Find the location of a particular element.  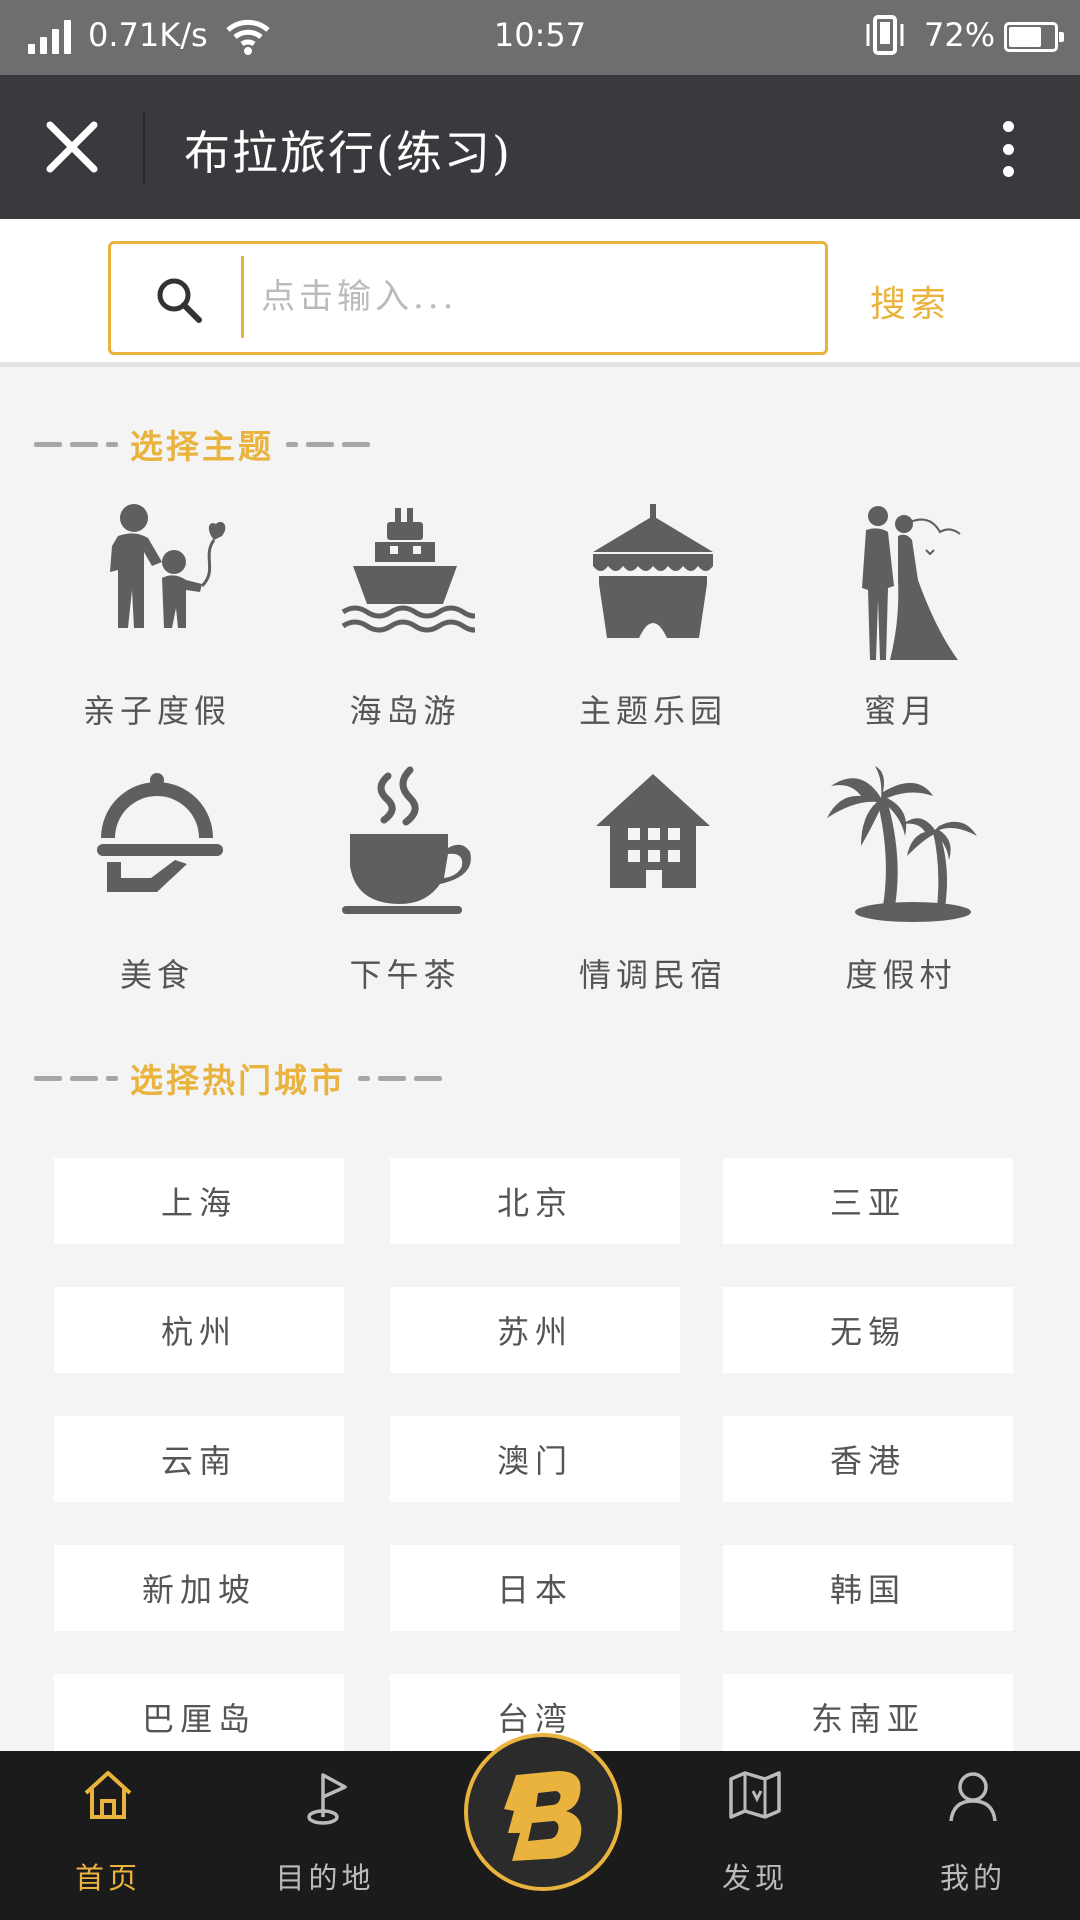

cities-section-header: 选择热门城市 is located at coordinates (238, 1078).